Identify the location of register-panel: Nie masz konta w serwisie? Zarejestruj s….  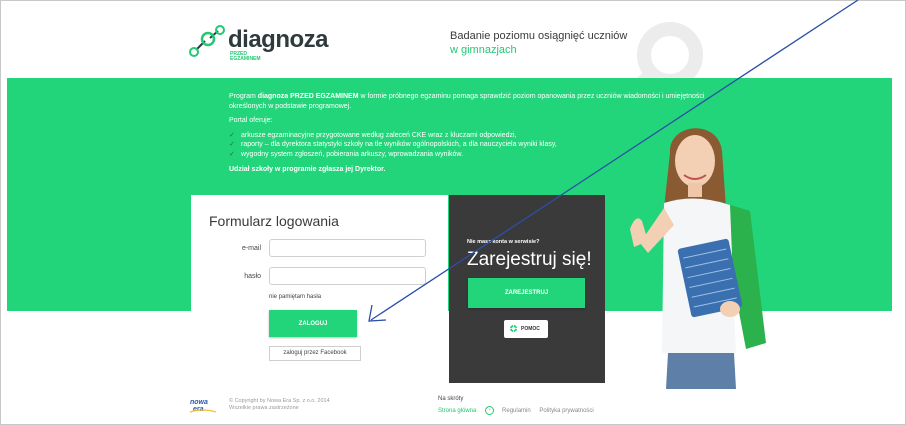
(527, 289).